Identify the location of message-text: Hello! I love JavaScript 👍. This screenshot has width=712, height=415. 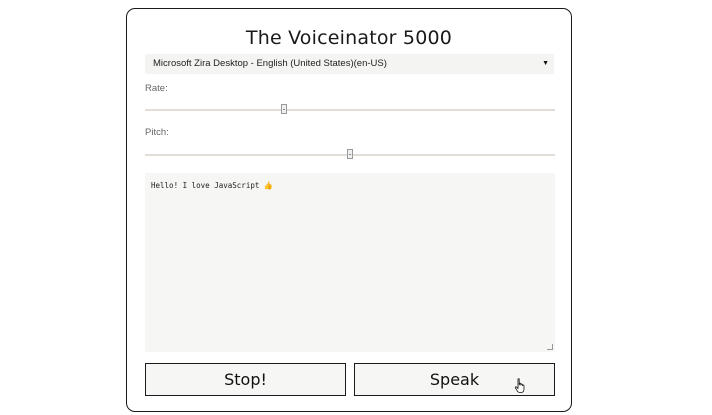
(212, 185).